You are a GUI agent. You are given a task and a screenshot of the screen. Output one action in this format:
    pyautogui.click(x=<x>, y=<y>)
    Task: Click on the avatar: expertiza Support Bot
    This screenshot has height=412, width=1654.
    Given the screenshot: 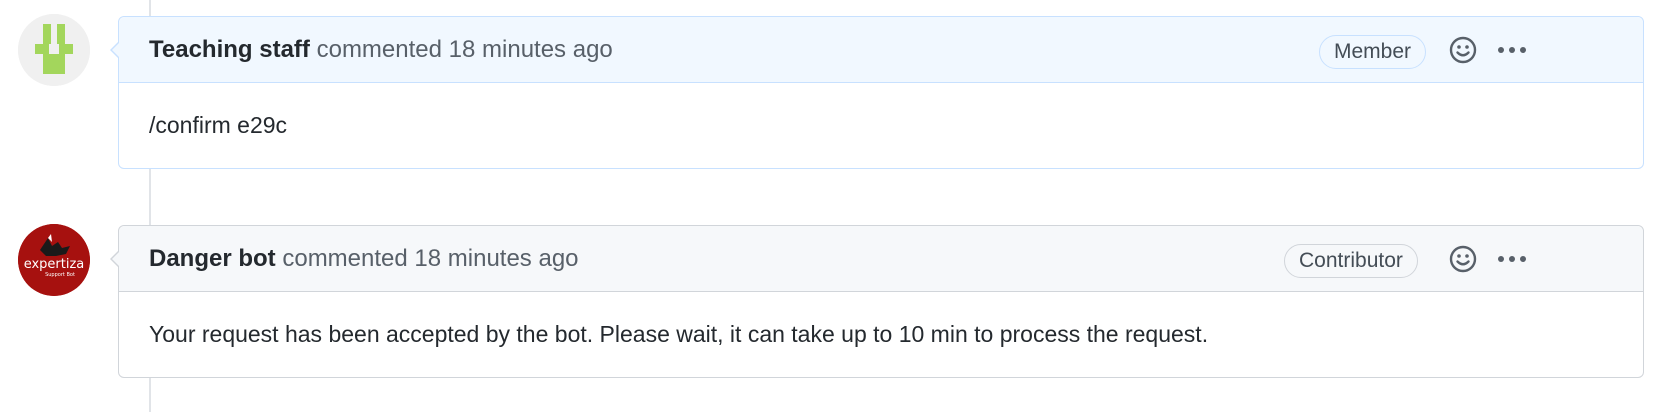 What is the action you would take?
    pyautogui.click(x=54, y=260)
    